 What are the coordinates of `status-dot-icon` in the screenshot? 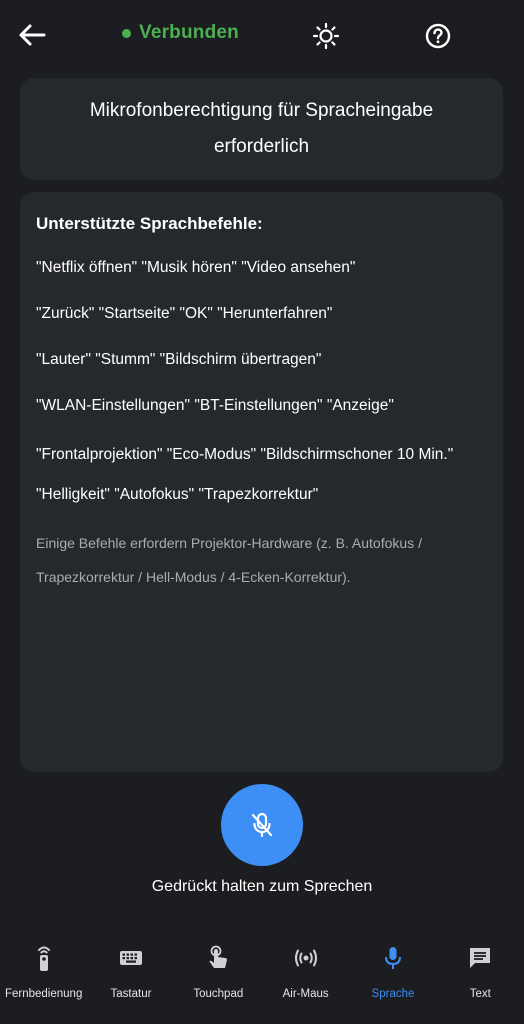 It's located at (126, 33).